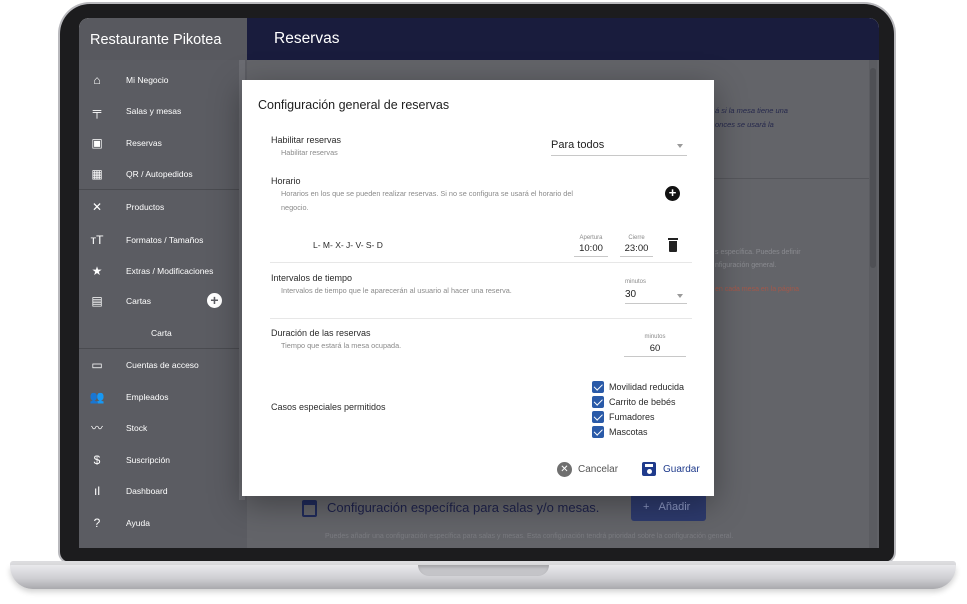 The width and height of the screenshot is (967, 604). What do you see at coordinates (163, 39) in the screenshot?
I see `app-name: Restaurante Pikotea` at bounding box center [163, 39].